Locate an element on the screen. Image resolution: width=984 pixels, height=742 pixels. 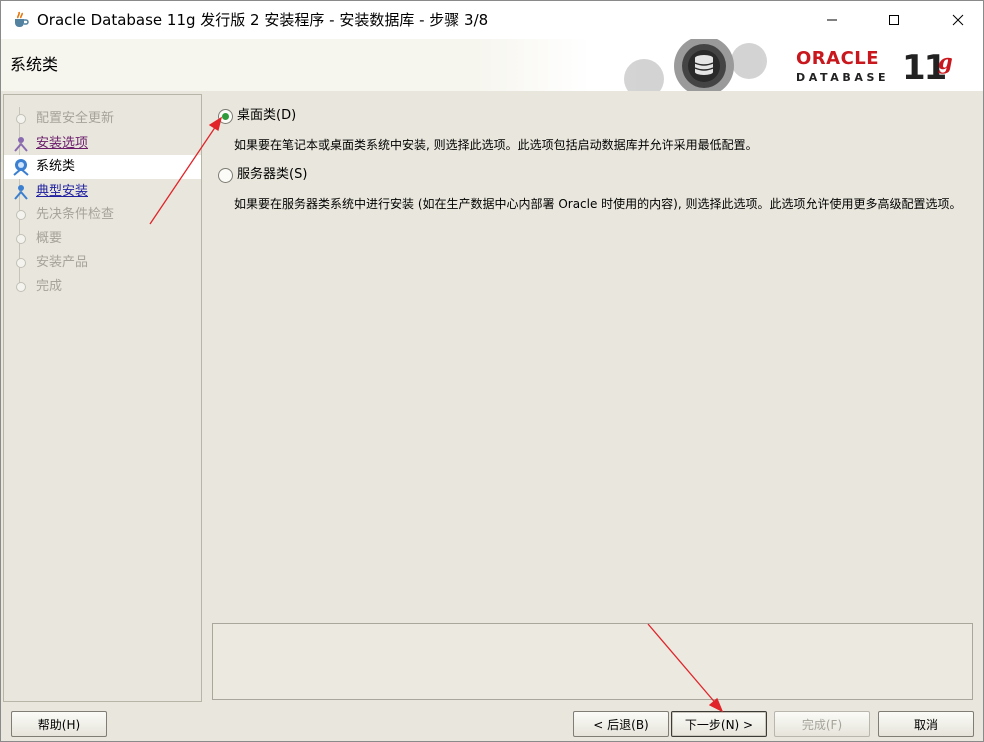
help-button: 帮助(H) is located at coordinates (59, 724).